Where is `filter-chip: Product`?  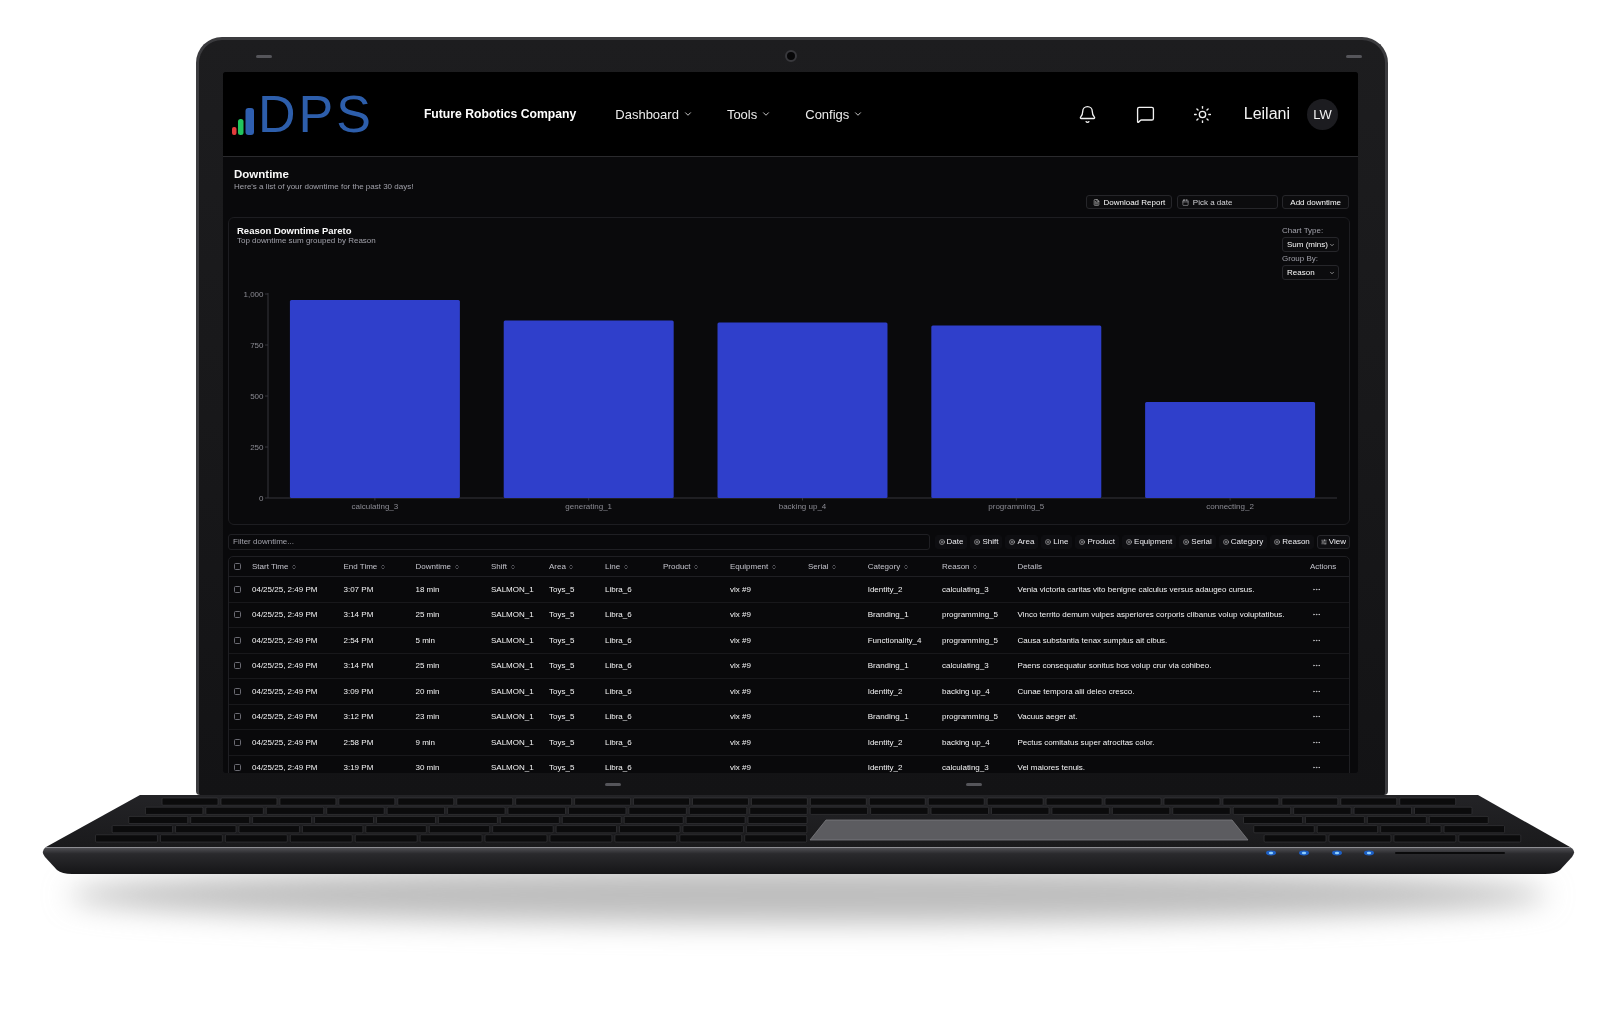 filter-chip: Product is located at coordinates (1097, 541).